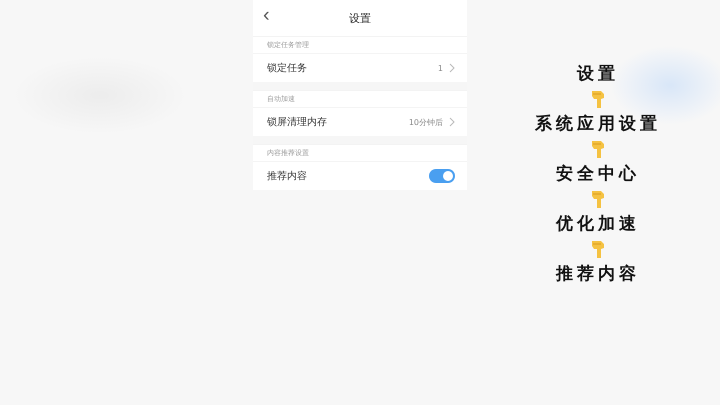 The width and height of the screenshot is (720, 405). I want to click on settings-row: 锁屏清理内存 10分钟后, so click(360, 121).